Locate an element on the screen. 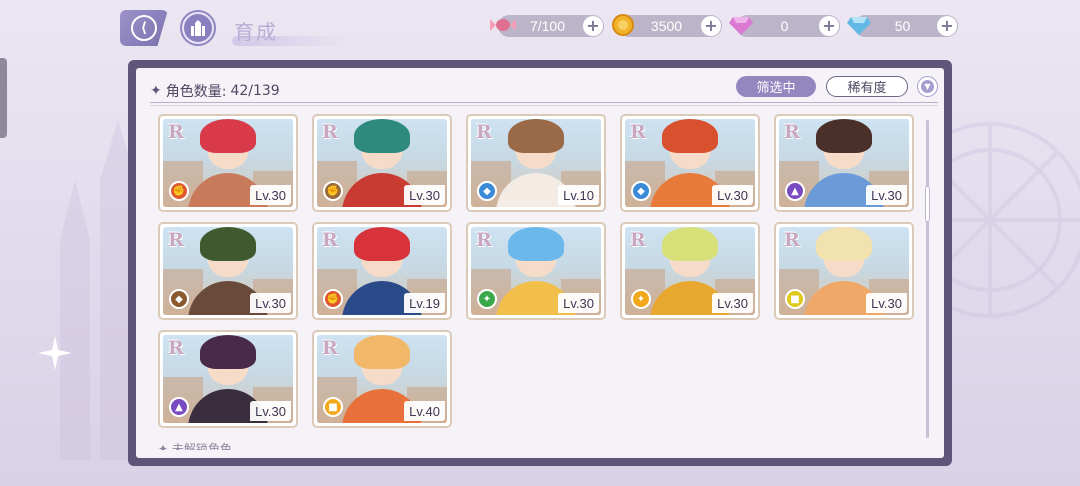 This screenshot has height=486, width=1080. chevron-down-icon: ▼ is located at coordinates (927, 86).